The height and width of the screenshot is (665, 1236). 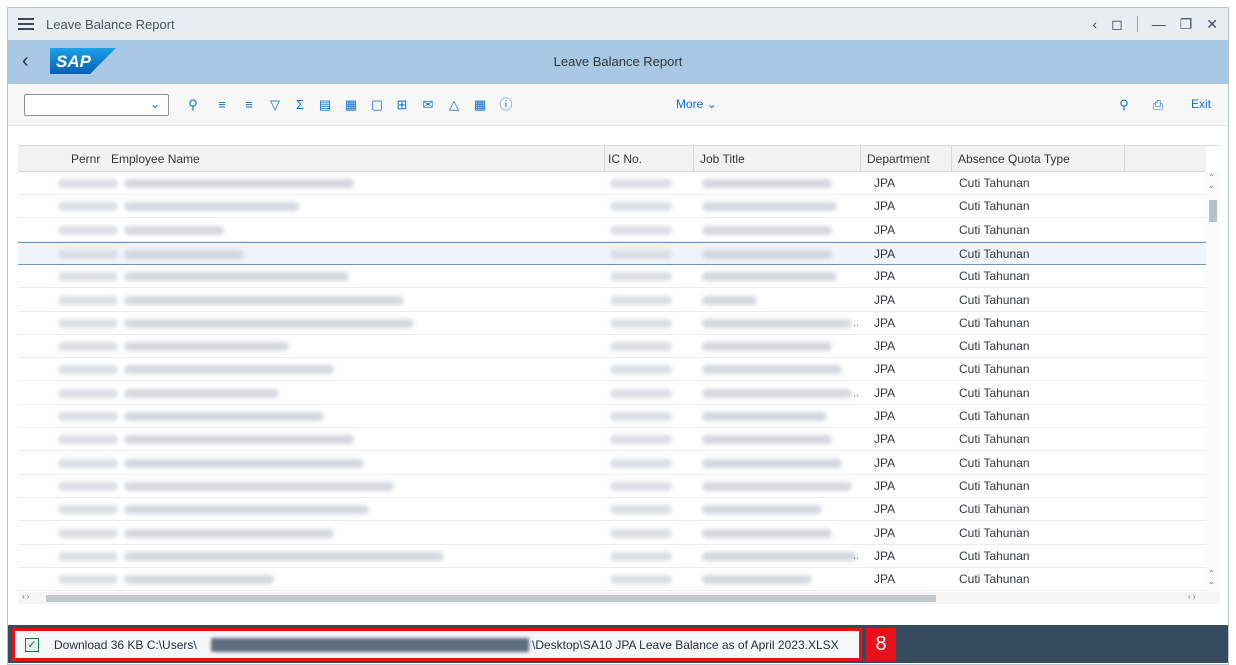 I want to click on horizontal-scrollbar: ‹ › ‹ ›, so click(x=619, y=598).